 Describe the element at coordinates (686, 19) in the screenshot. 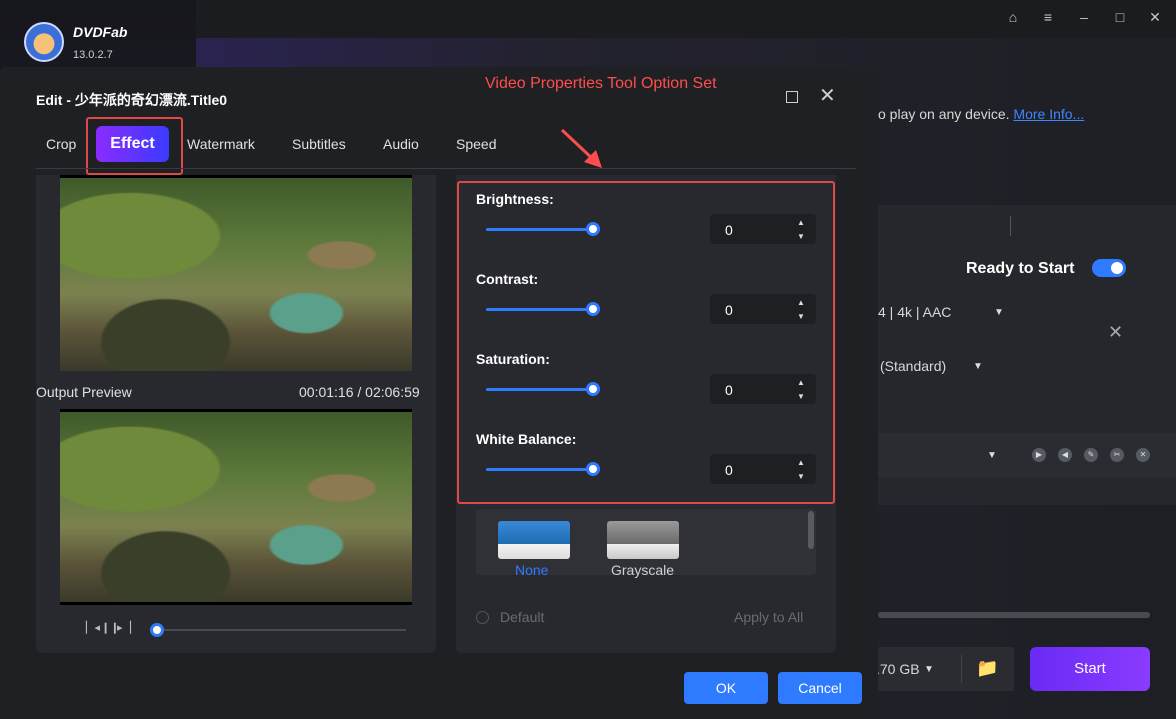

I see `title-bar` at that location.